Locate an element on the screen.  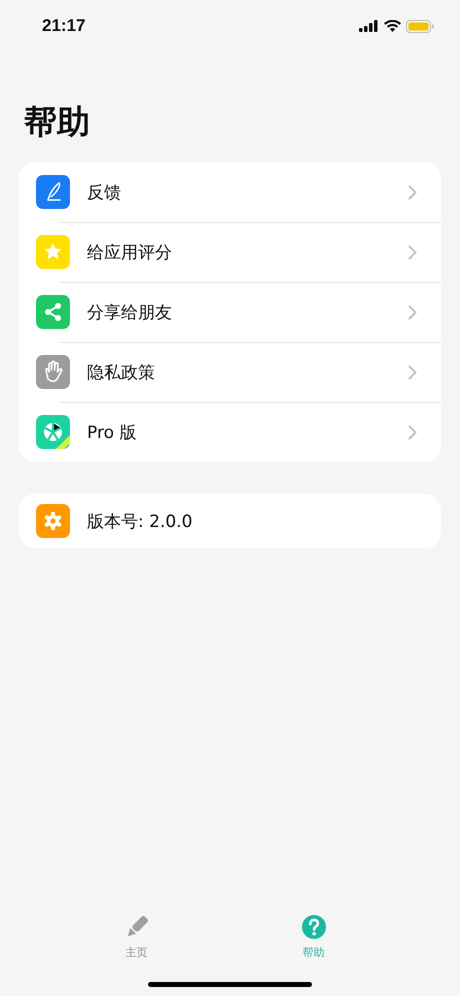
battery-icon is located at coordinates (420, 26).